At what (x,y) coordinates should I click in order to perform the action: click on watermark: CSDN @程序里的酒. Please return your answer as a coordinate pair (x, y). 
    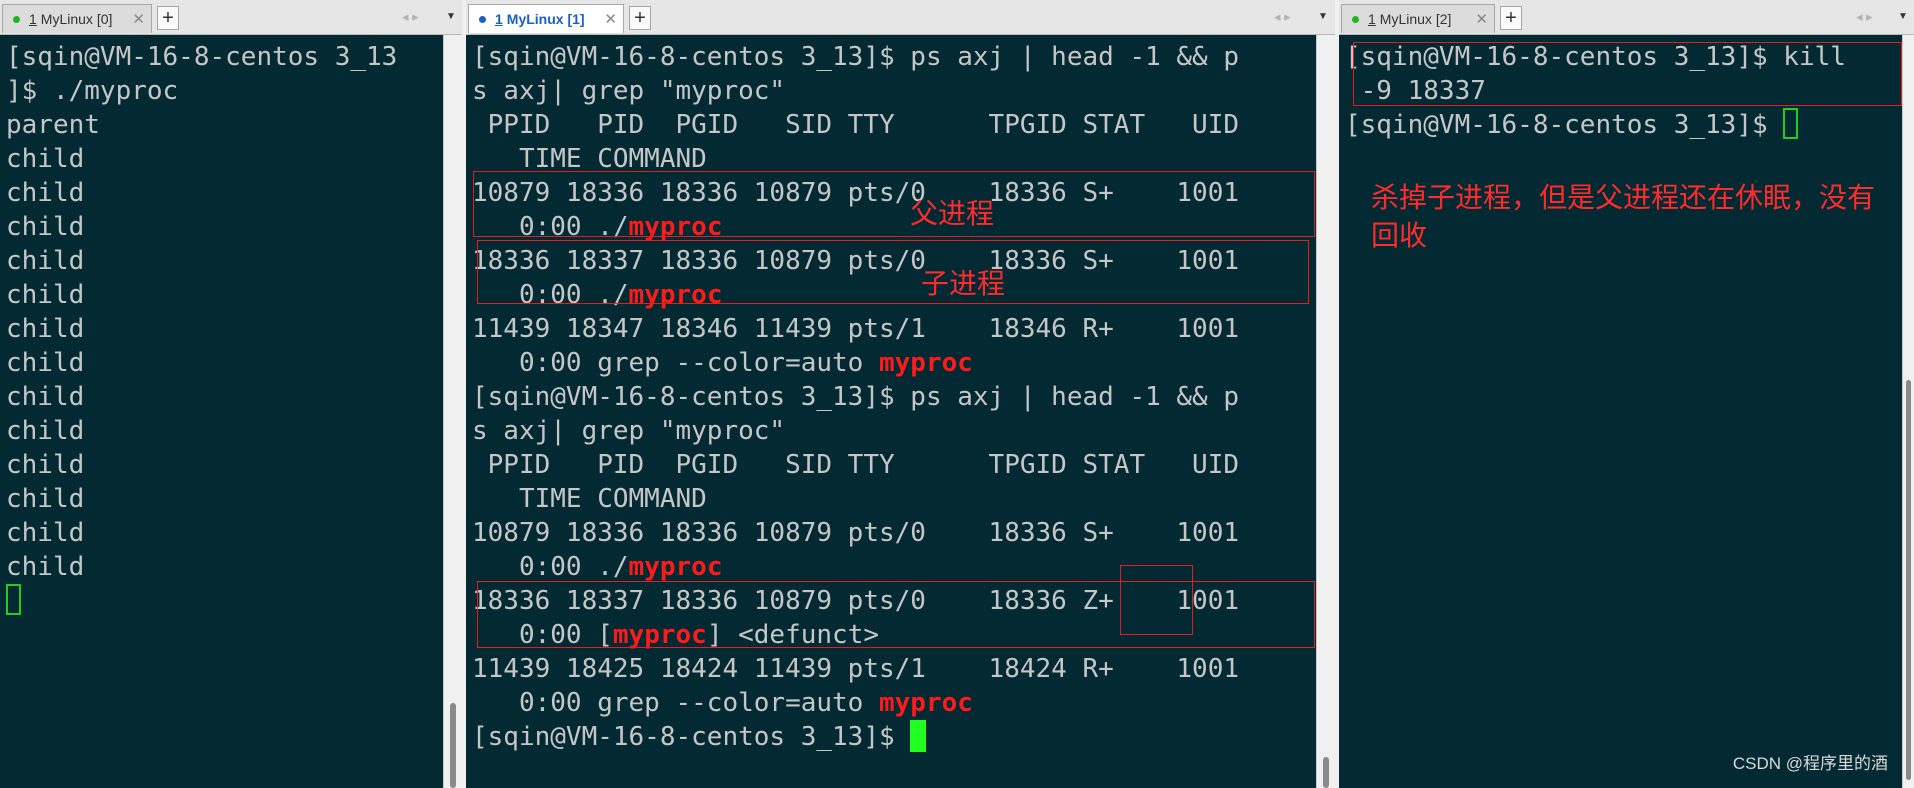
    Looking at the image, I should click on (1810, 763).